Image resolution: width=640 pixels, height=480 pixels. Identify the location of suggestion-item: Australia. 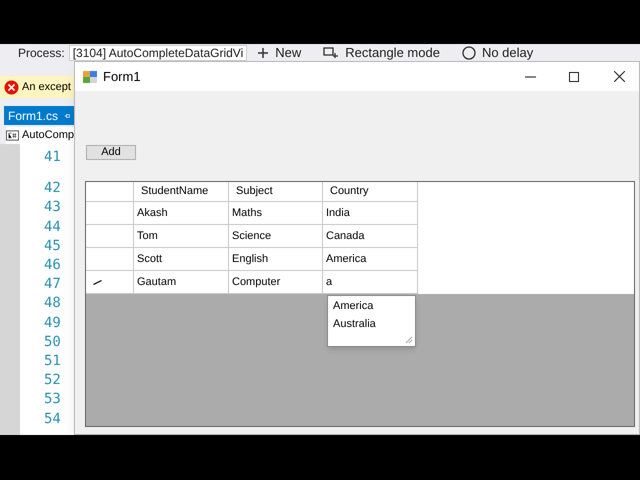
(371, 324).